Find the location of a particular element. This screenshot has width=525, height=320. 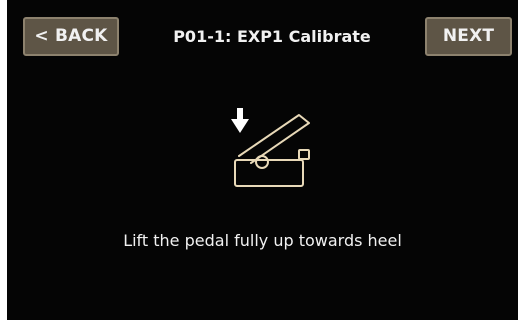

back-button: < BACK is located at coordinates (71, 36).